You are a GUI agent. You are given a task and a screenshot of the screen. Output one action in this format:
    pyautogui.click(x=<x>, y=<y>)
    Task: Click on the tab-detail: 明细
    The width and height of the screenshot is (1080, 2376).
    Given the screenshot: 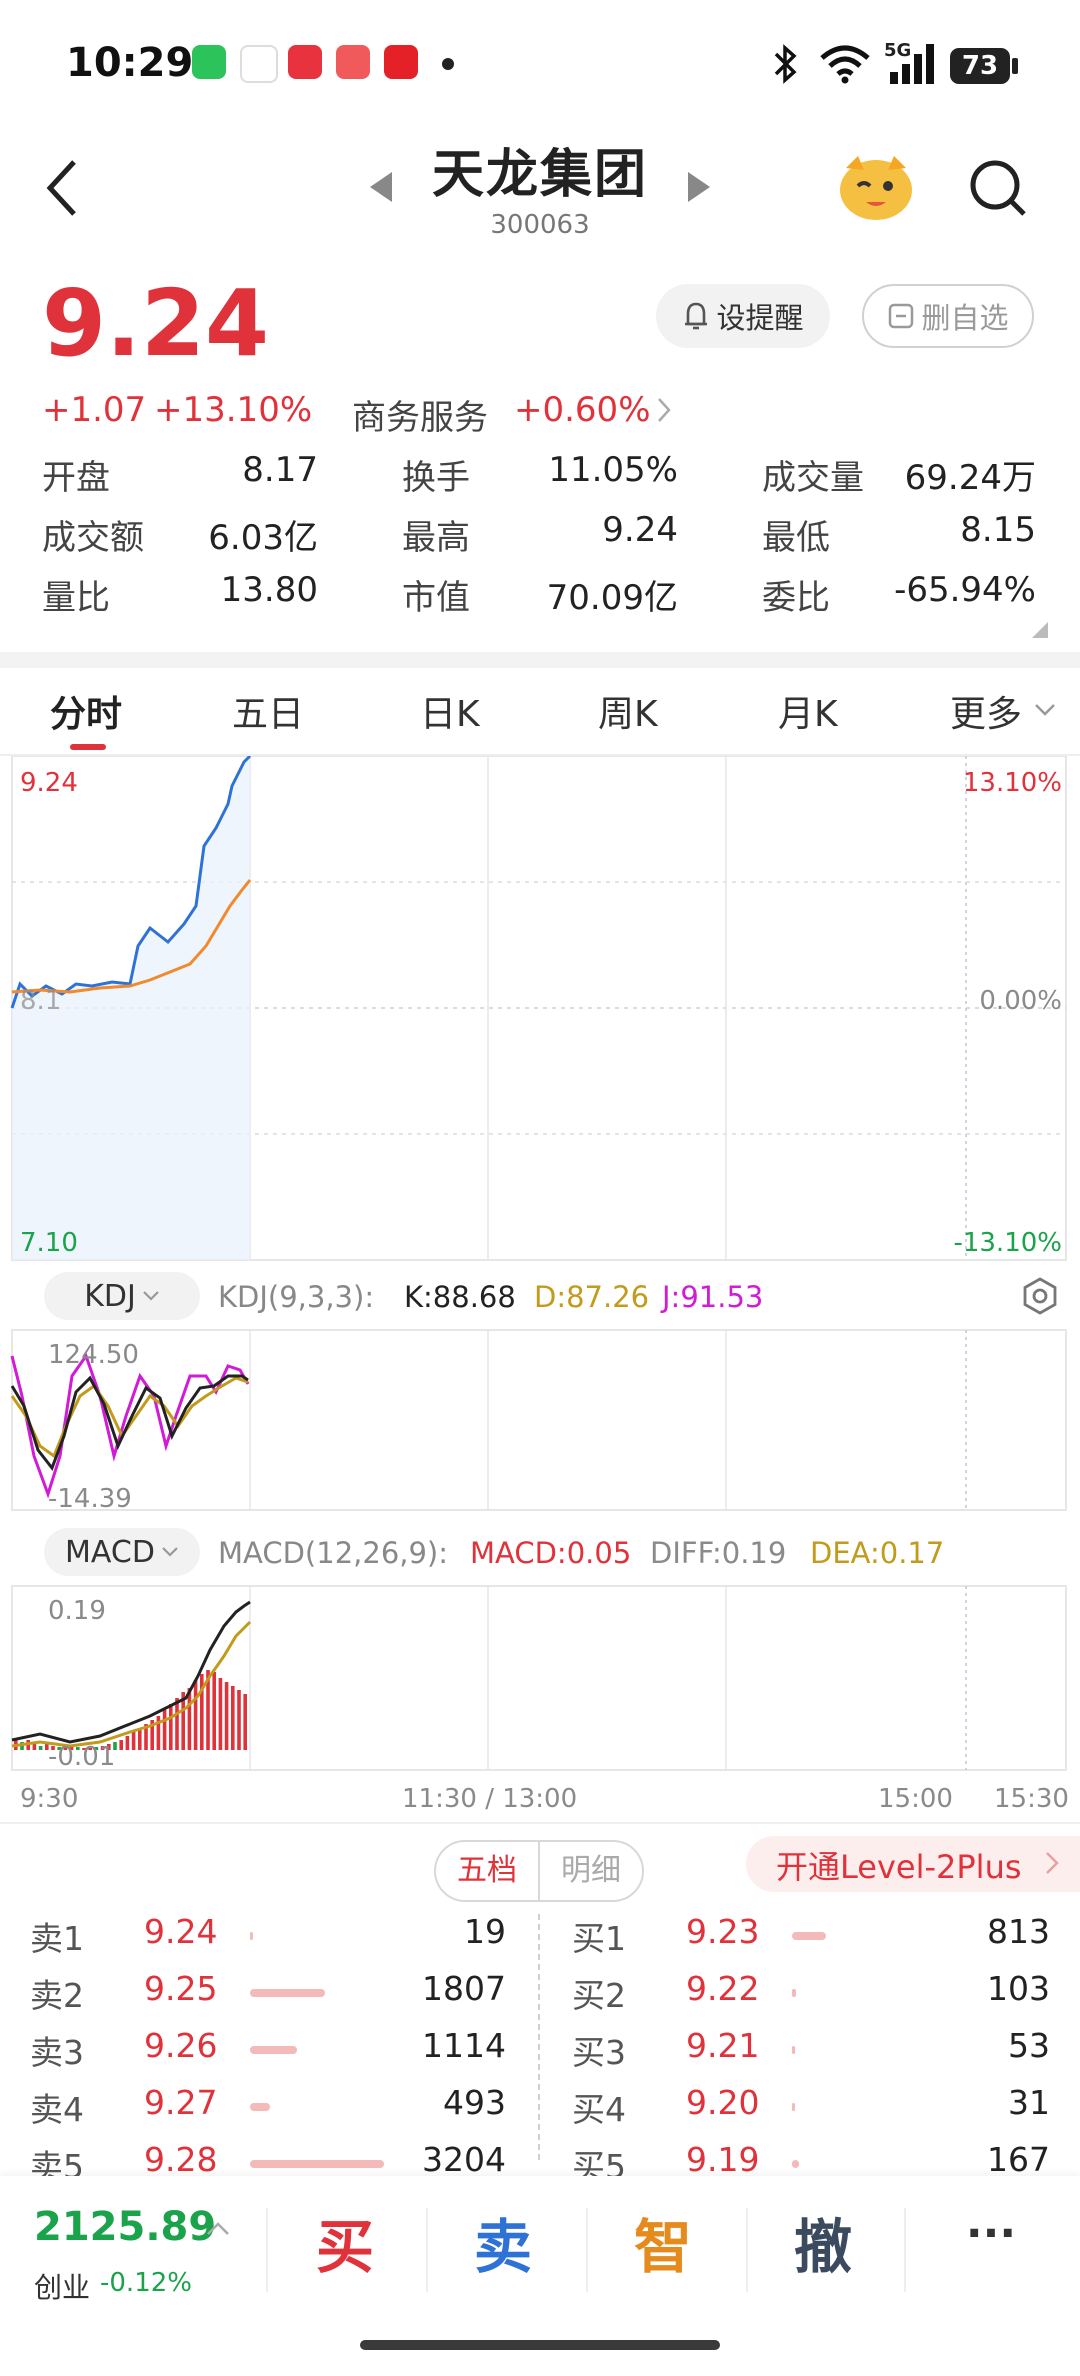 What is the action you would take?
    pyautogui.click(x=591, y=1871)
    